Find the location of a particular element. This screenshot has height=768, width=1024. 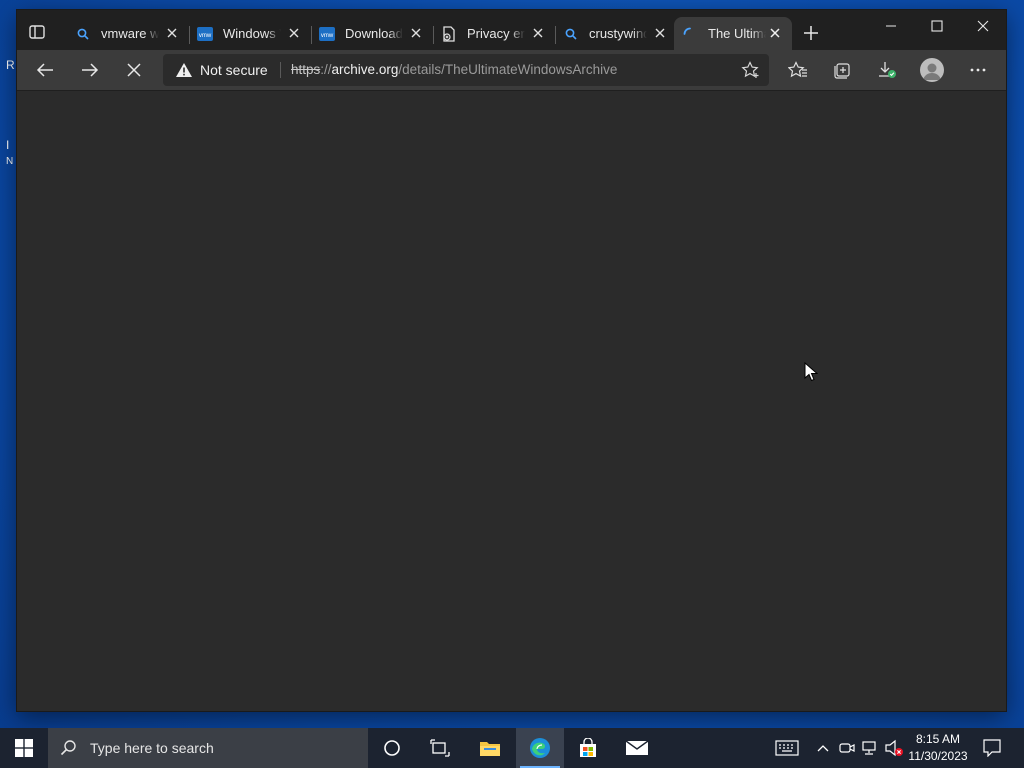

tab-download: vmw Download is located at coordinates (372, 33).